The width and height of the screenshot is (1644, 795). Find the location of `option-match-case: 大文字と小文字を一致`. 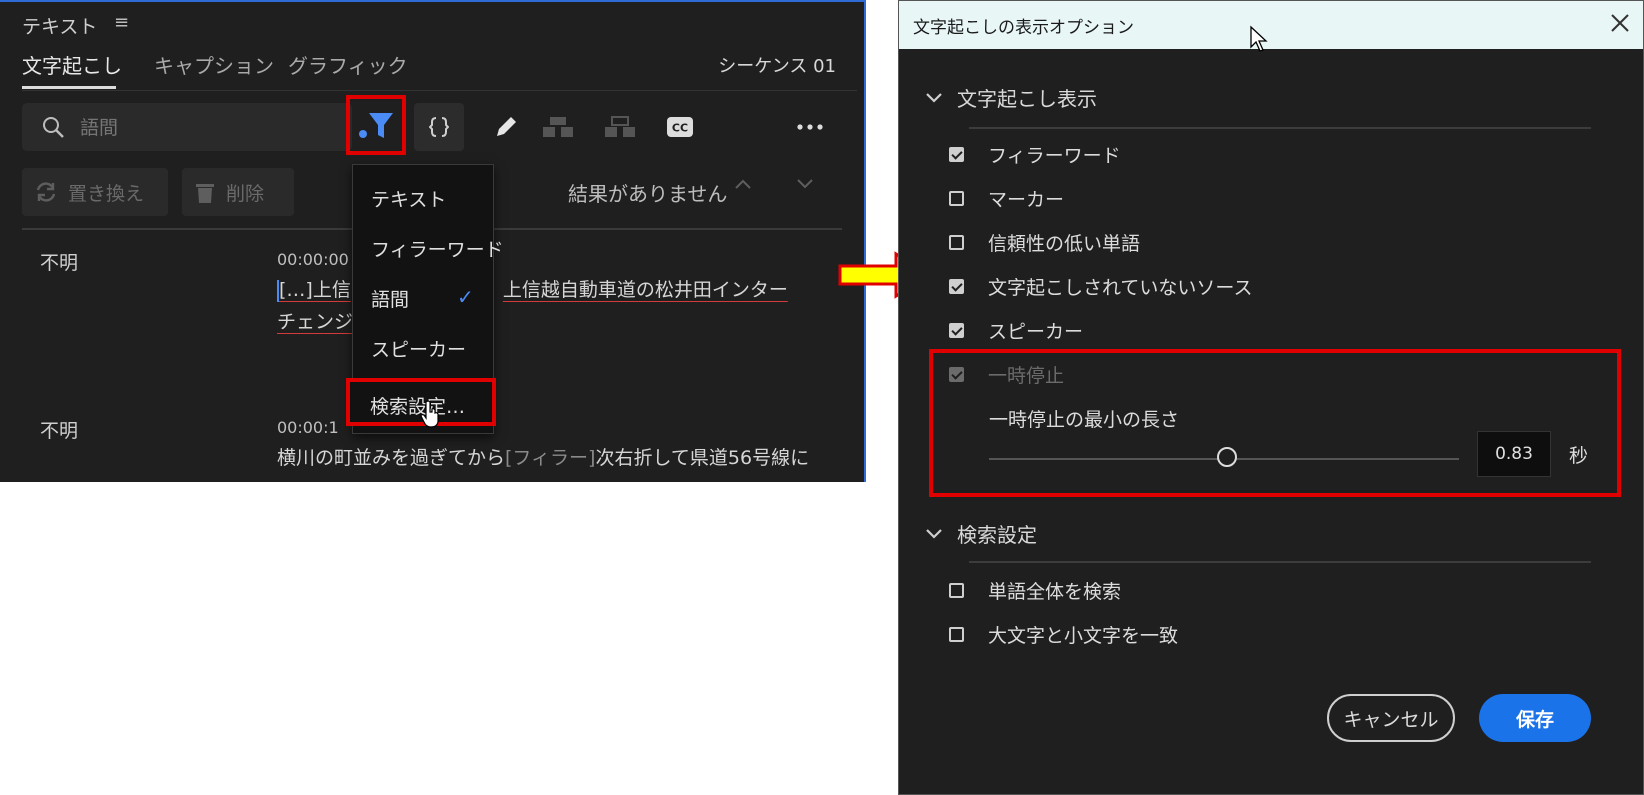

option-match-case: 大文字と小文字を一致 is located at coordinates (1063, 634).